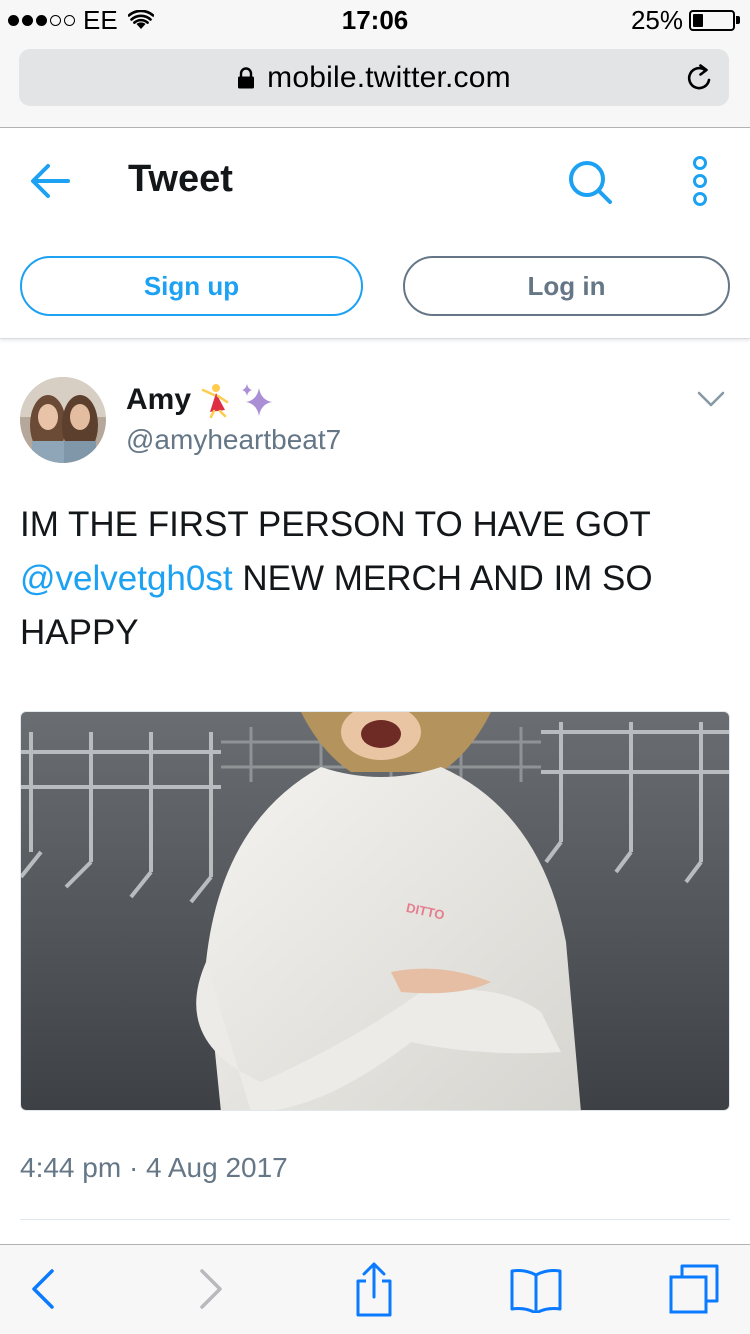 The width and height of the screenshot is (750, 1334). I want to click on back-icon, so click(43, 1289).